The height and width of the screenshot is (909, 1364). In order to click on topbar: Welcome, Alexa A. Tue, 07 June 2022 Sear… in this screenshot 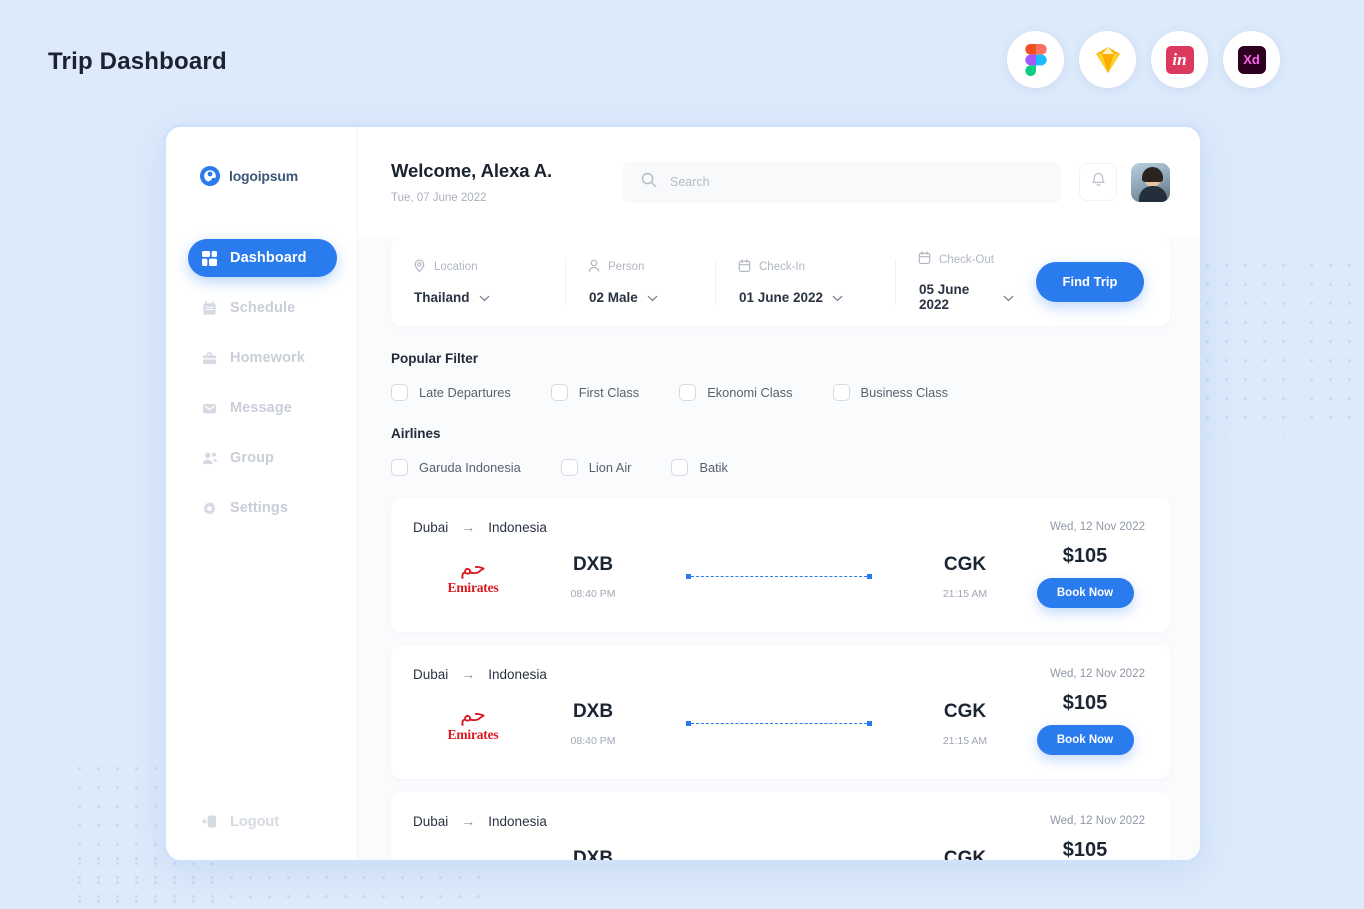, I will do `click(779, 182)`.